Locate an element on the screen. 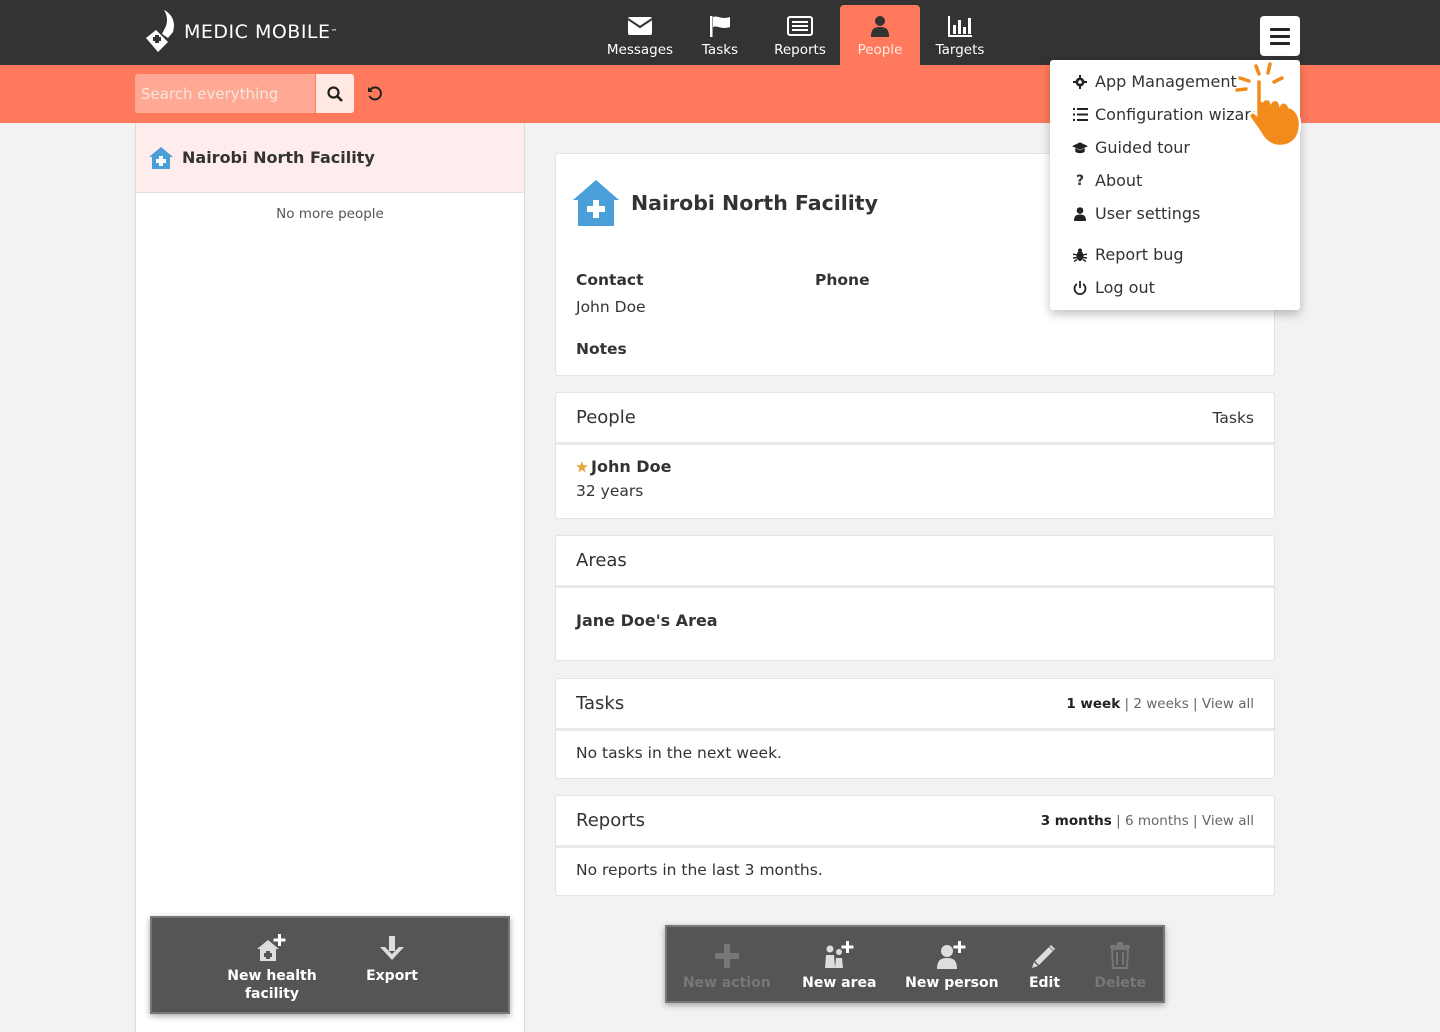 The width and height of the screenshot is (1440, 1032). facility-title: Nairobi North Facility is located at coordinates (724, 203).